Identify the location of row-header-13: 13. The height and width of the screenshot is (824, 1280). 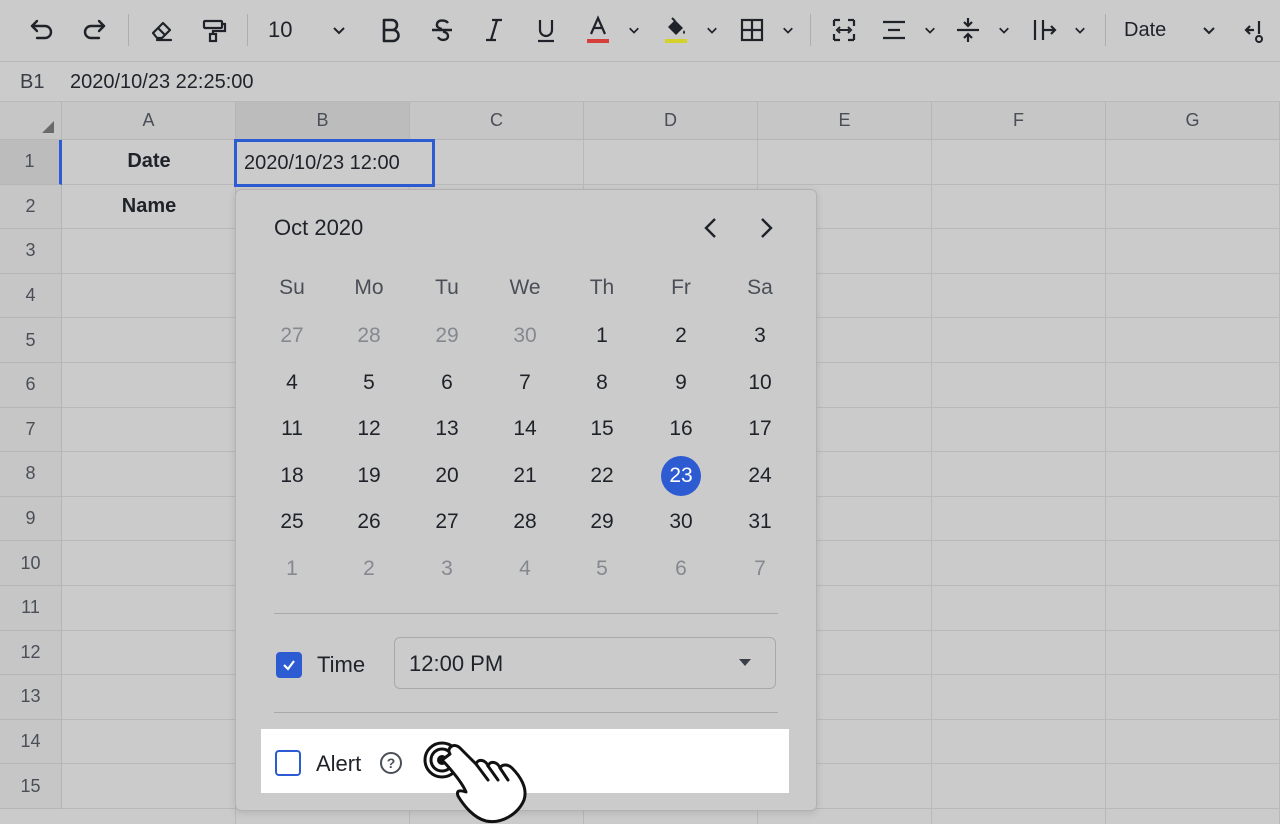
(31, 697).